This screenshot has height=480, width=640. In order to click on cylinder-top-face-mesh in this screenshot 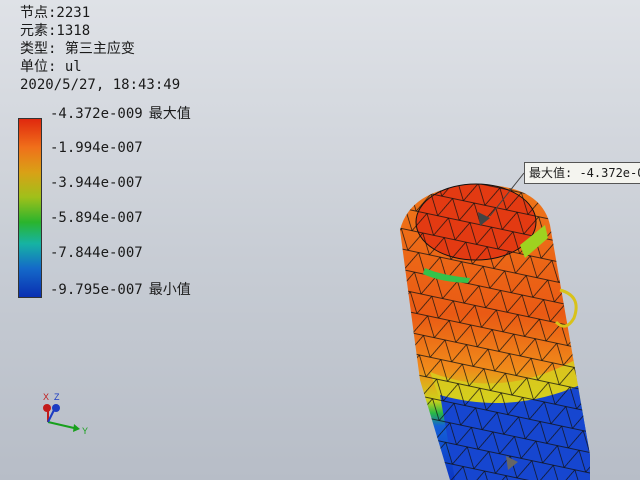, I will do `click(476, 222)`.